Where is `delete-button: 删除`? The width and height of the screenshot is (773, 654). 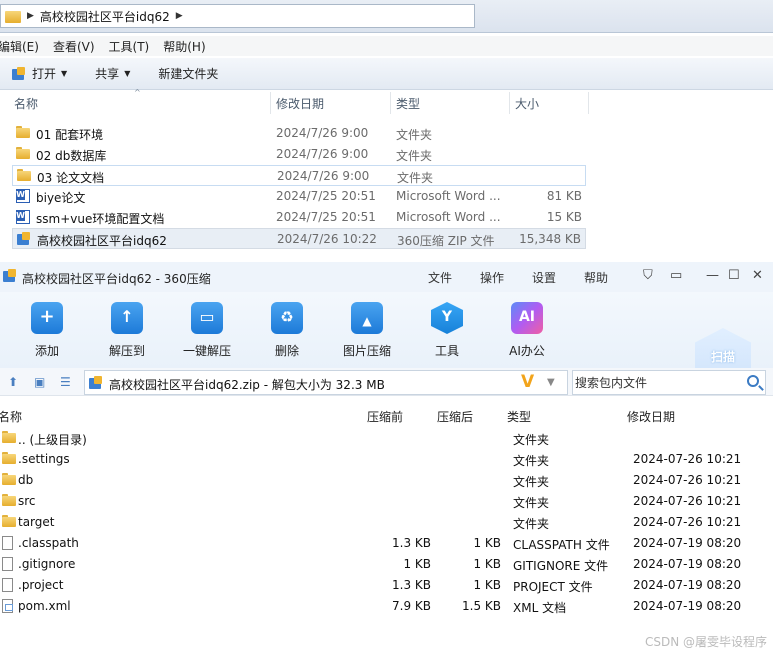
delete-button: 删除 is located at coordinates (287, 330).